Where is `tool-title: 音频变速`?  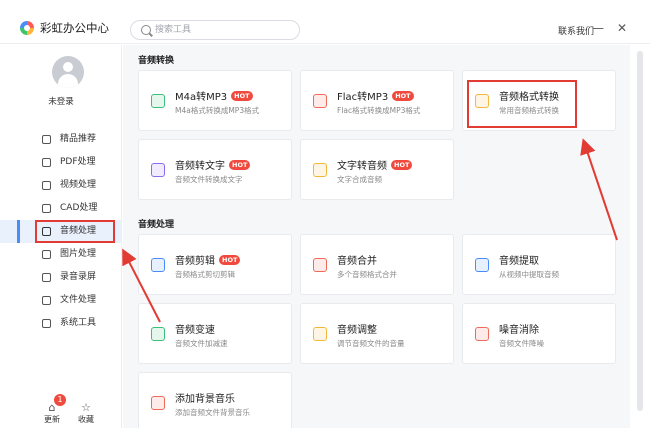
tool-title: 音频变速 is located at coordinates (195, 330).